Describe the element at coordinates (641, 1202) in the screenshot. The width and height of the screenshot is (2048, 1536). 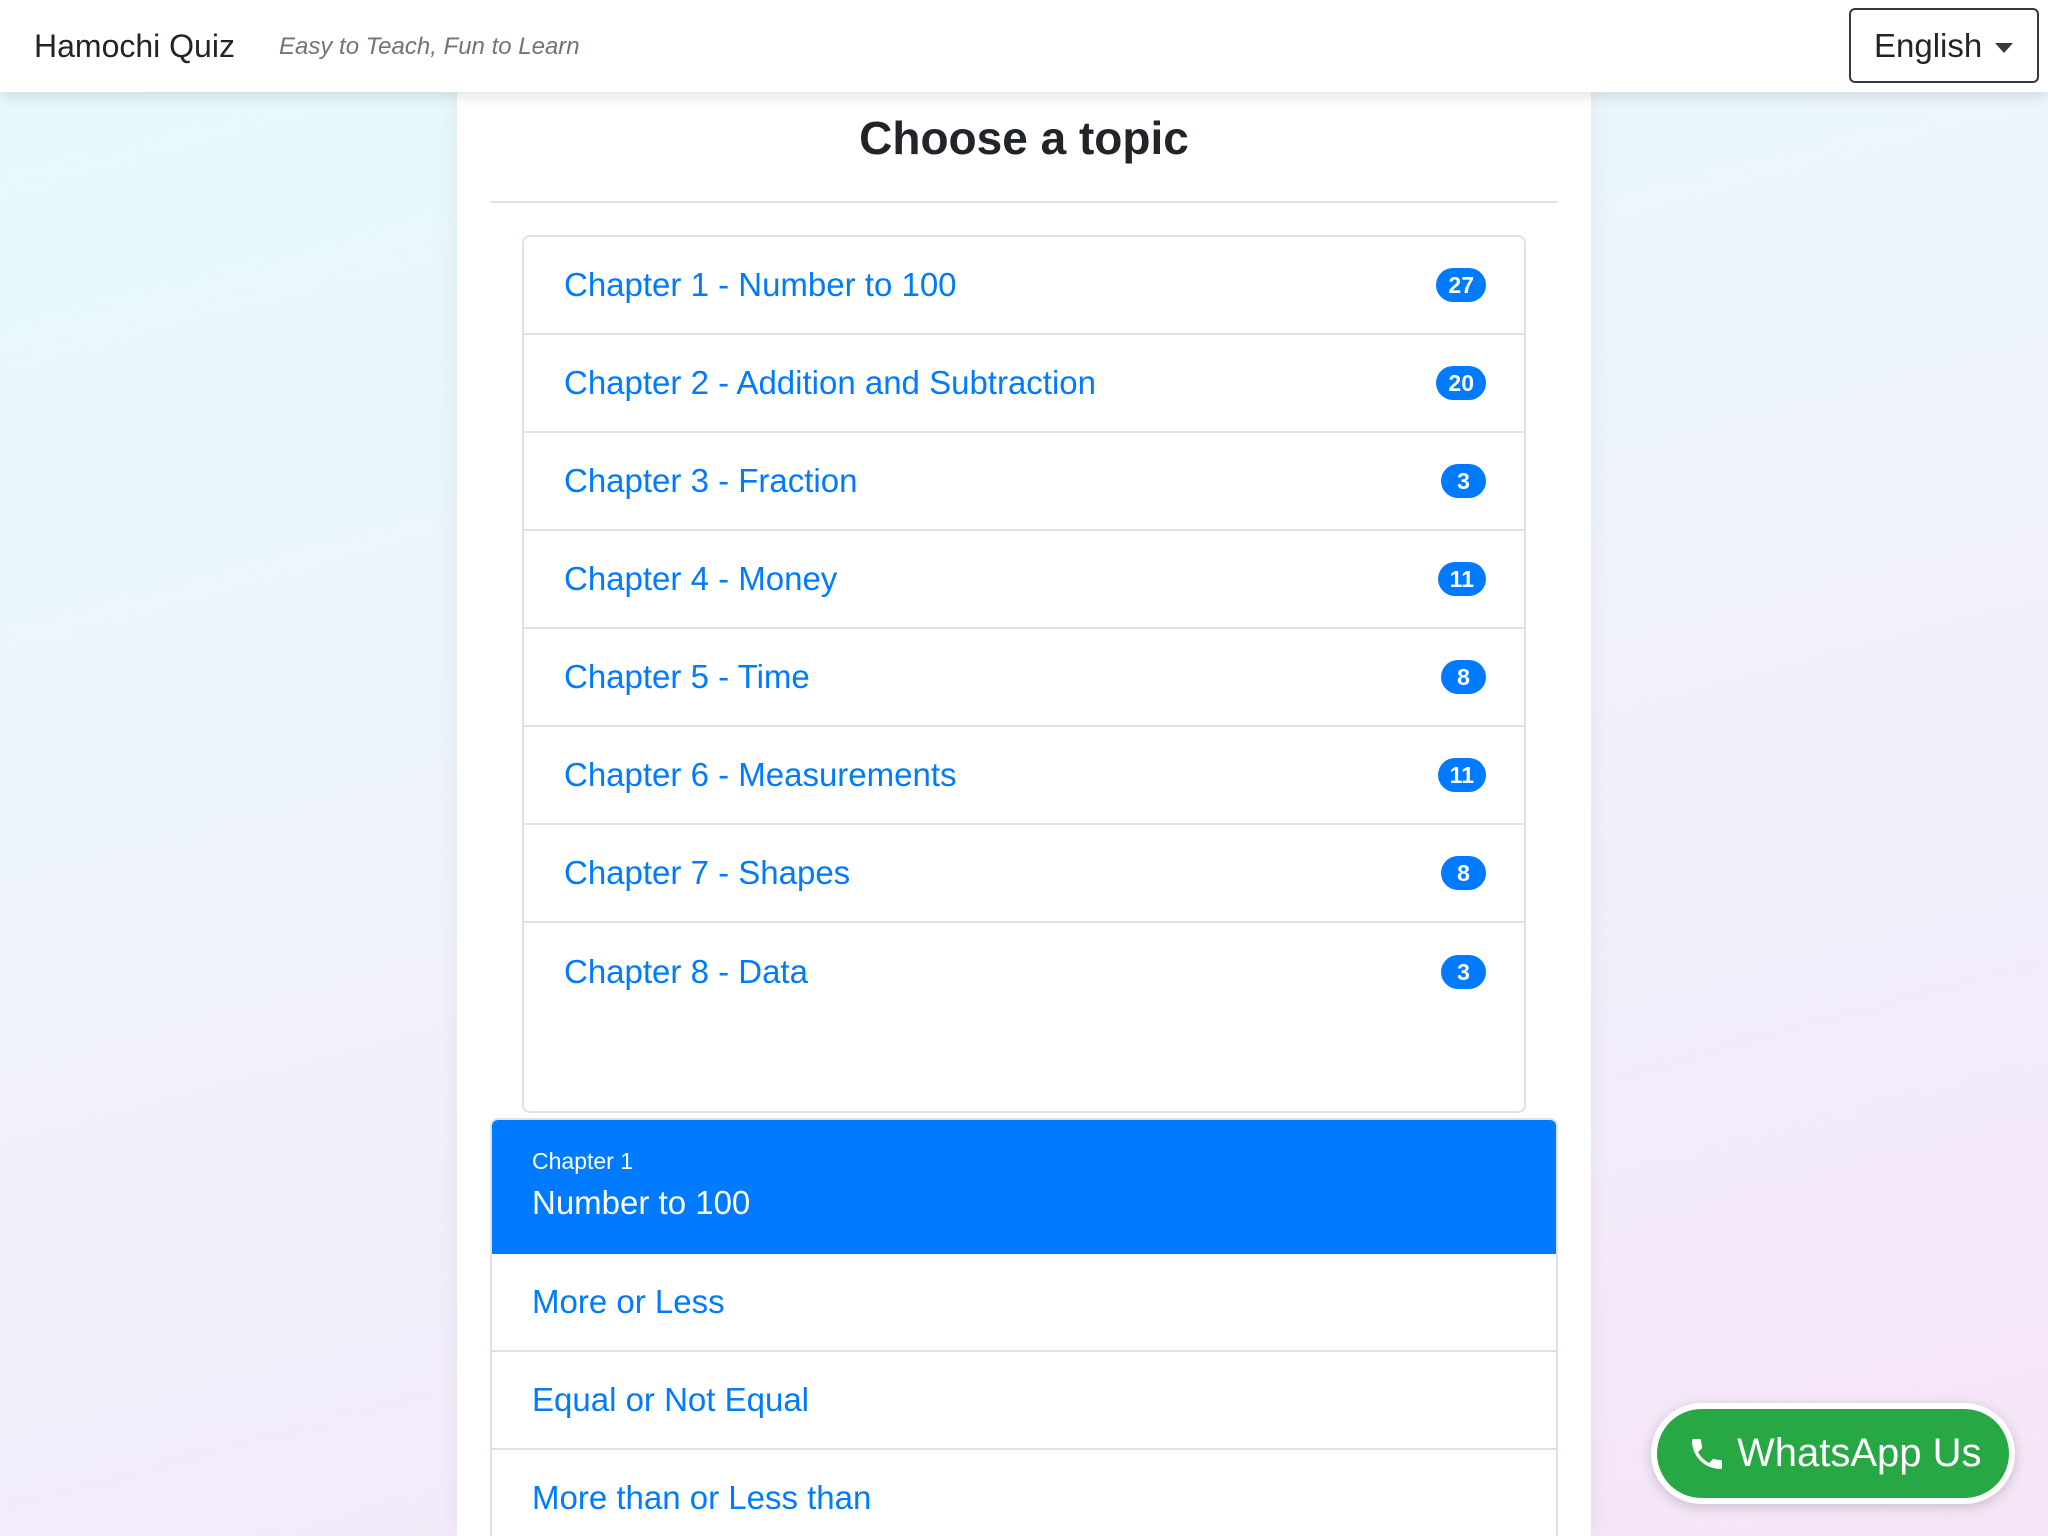
I see `chapter-title: Number to 100` at that location.